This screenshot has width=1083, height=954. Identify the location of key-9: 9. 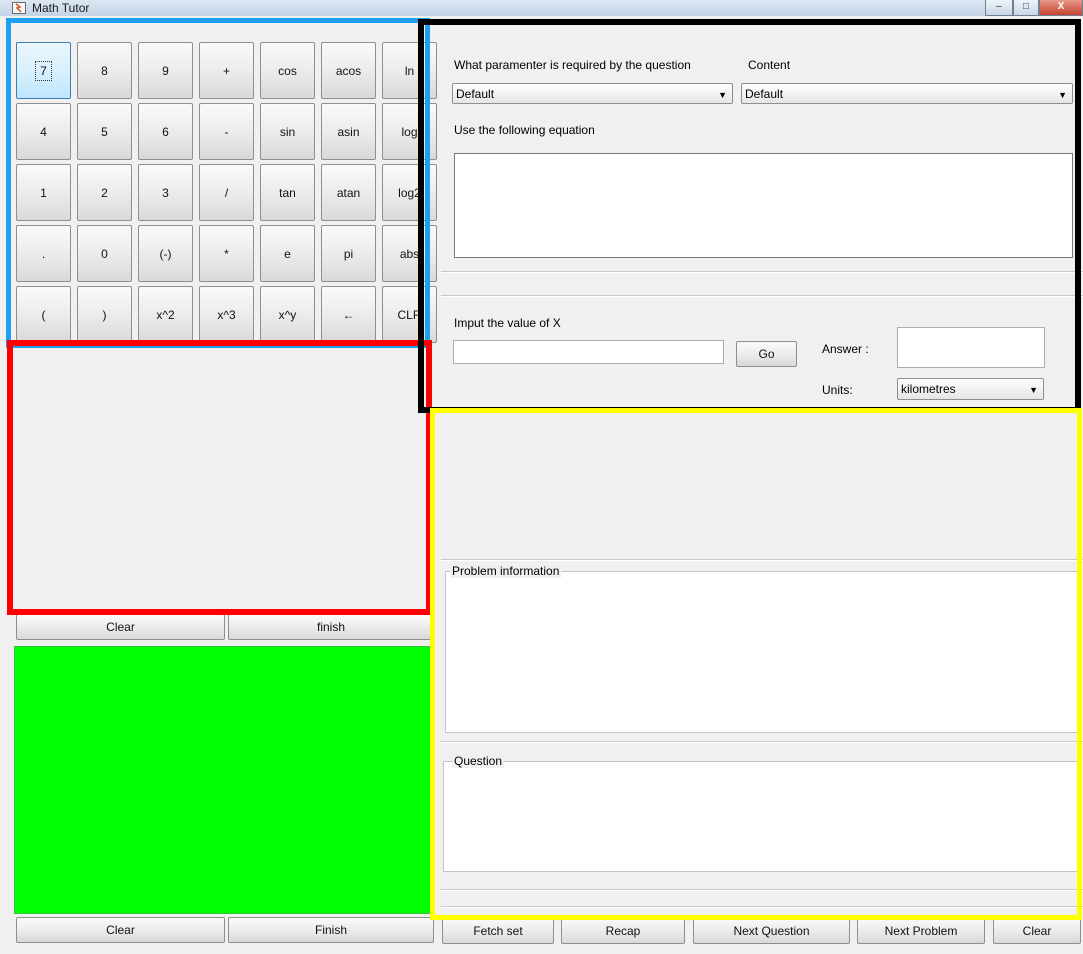
(165, 70).